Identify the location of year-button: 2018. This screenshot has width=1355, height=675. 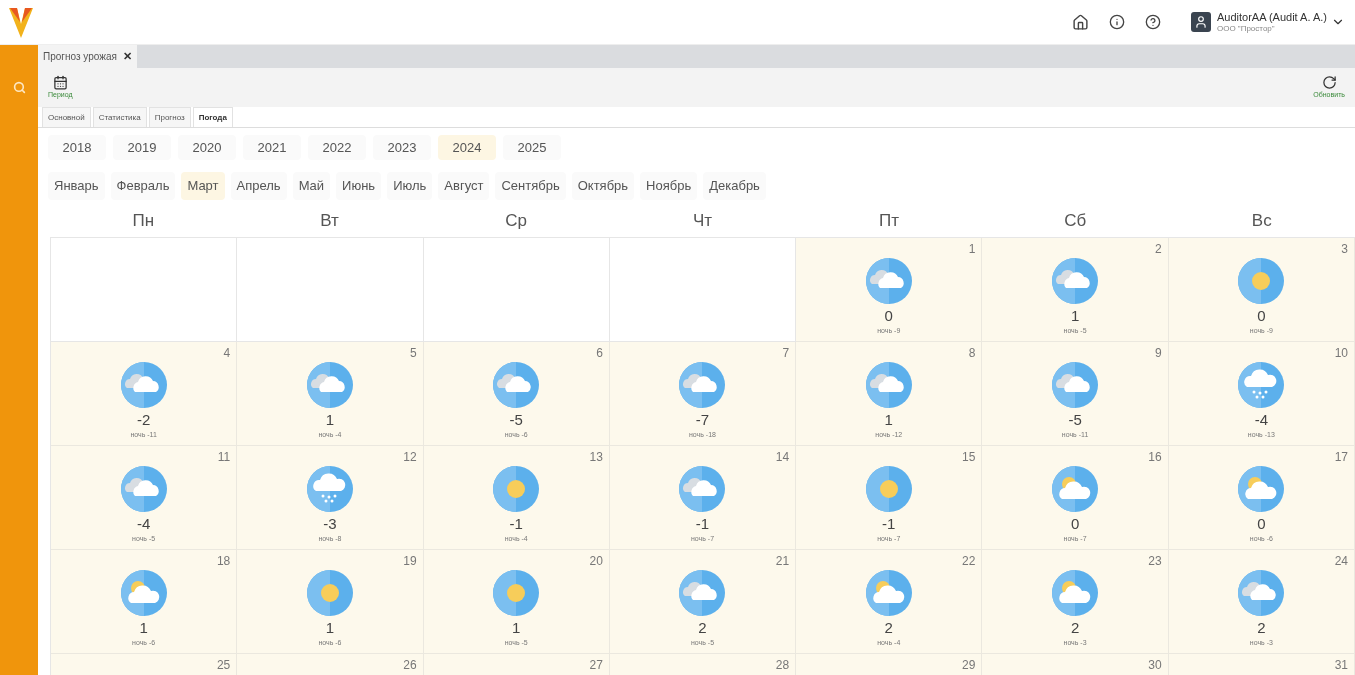
(77, 147).